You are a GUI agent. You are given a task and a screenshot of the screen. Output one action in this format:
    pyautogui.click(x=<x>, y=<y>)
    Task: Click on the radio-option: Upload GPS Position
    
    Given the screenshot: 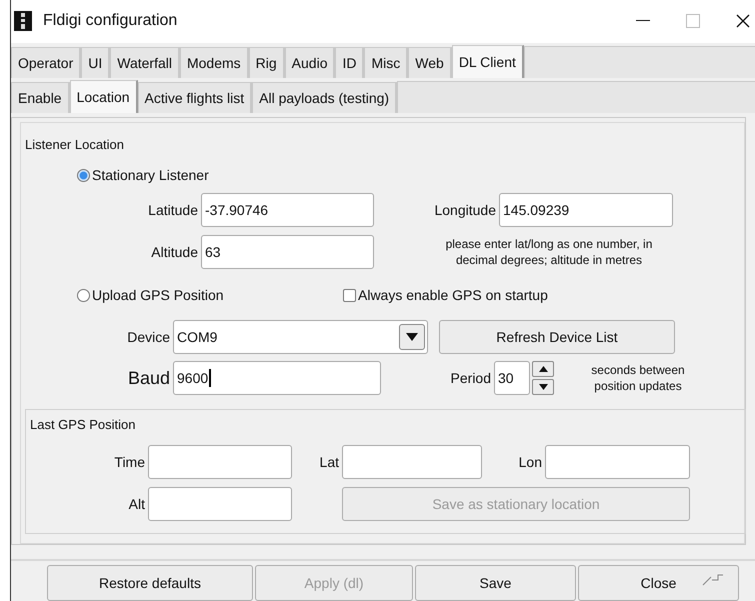 What is the action you would take?
    pyautogui.click(x=210, y=295)
    